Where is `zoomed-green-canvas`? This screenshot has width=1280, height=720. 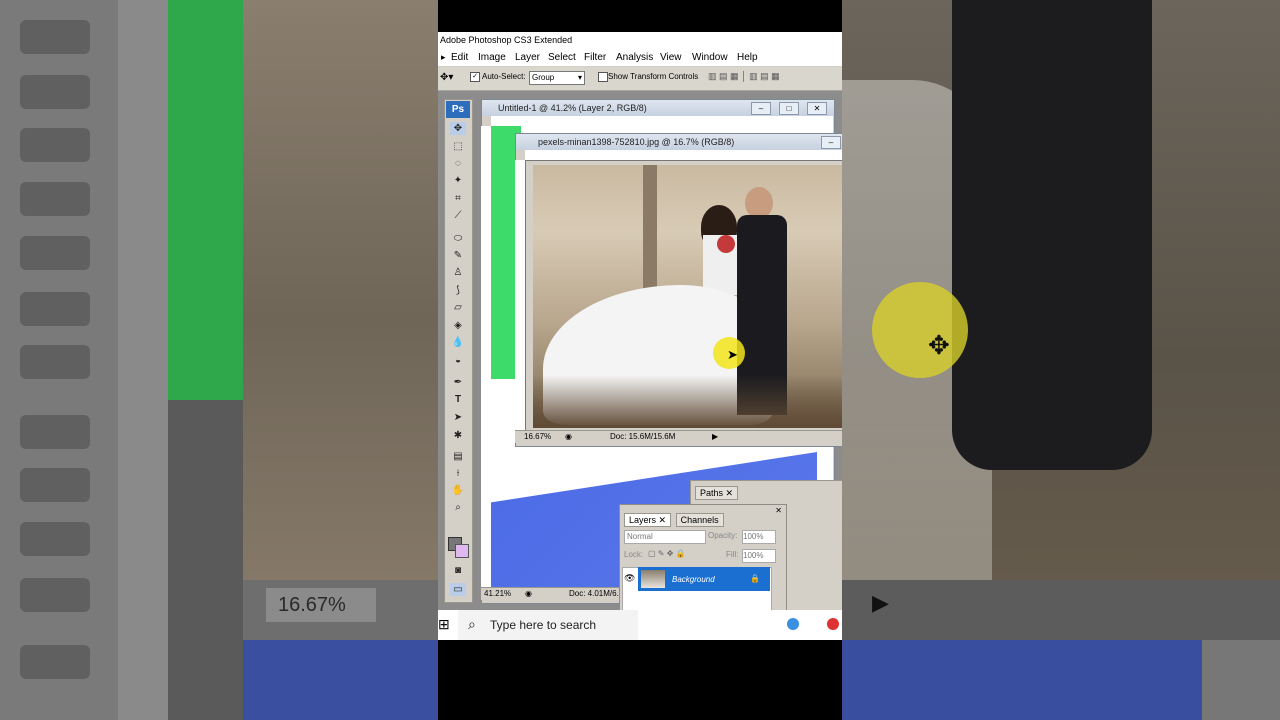 zoomed-green-canvas is located at coordinates (205, 200).